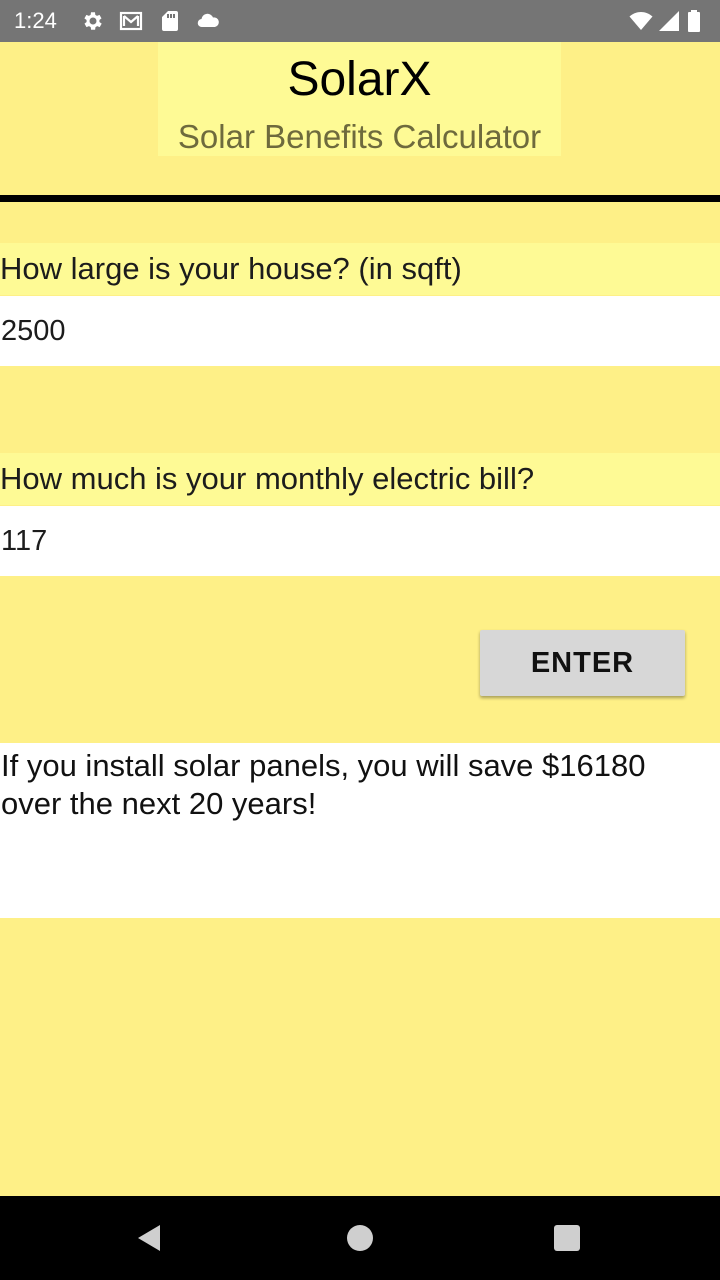 The image size is (720, 1280). Describe the element at coordinates (170, 21) in the screenshot. I see `sd-card-icon` at that location.